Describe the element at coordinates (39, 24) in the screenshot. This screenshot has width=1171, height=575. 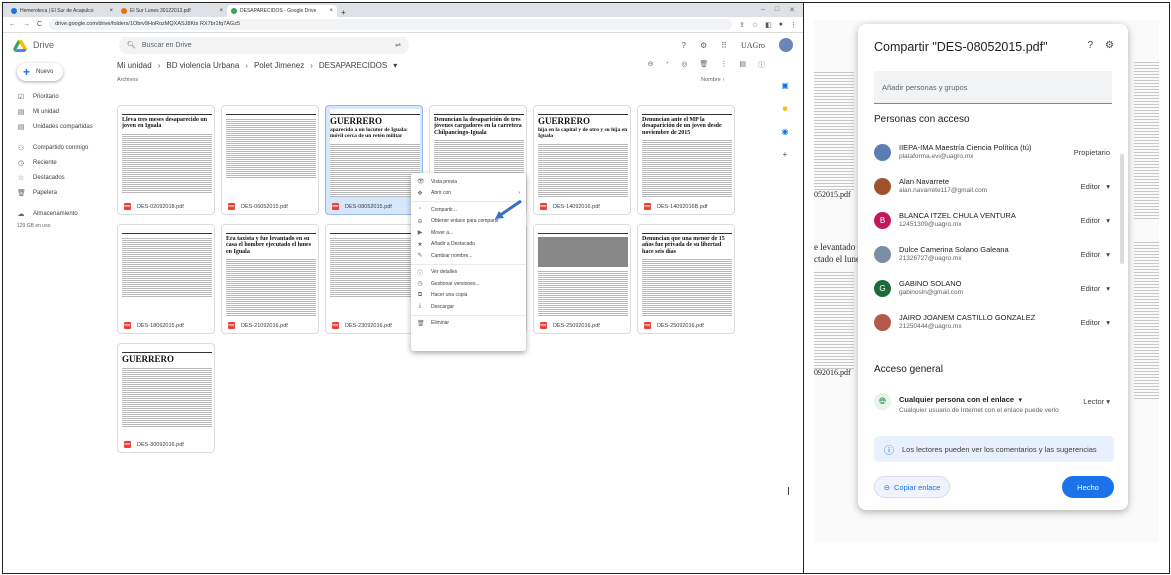
I see `reload-icon: C` at that location.